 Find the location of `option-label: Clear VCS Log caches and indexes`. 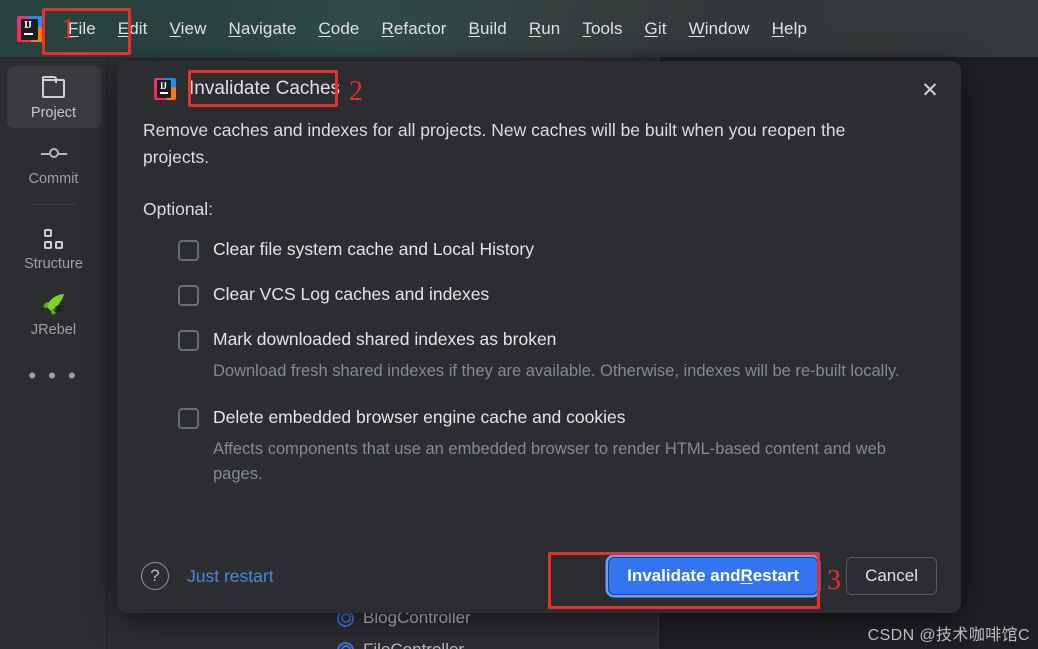

option-label: Clear VCS Log caches and indexes is located at coordinates (351, 294).